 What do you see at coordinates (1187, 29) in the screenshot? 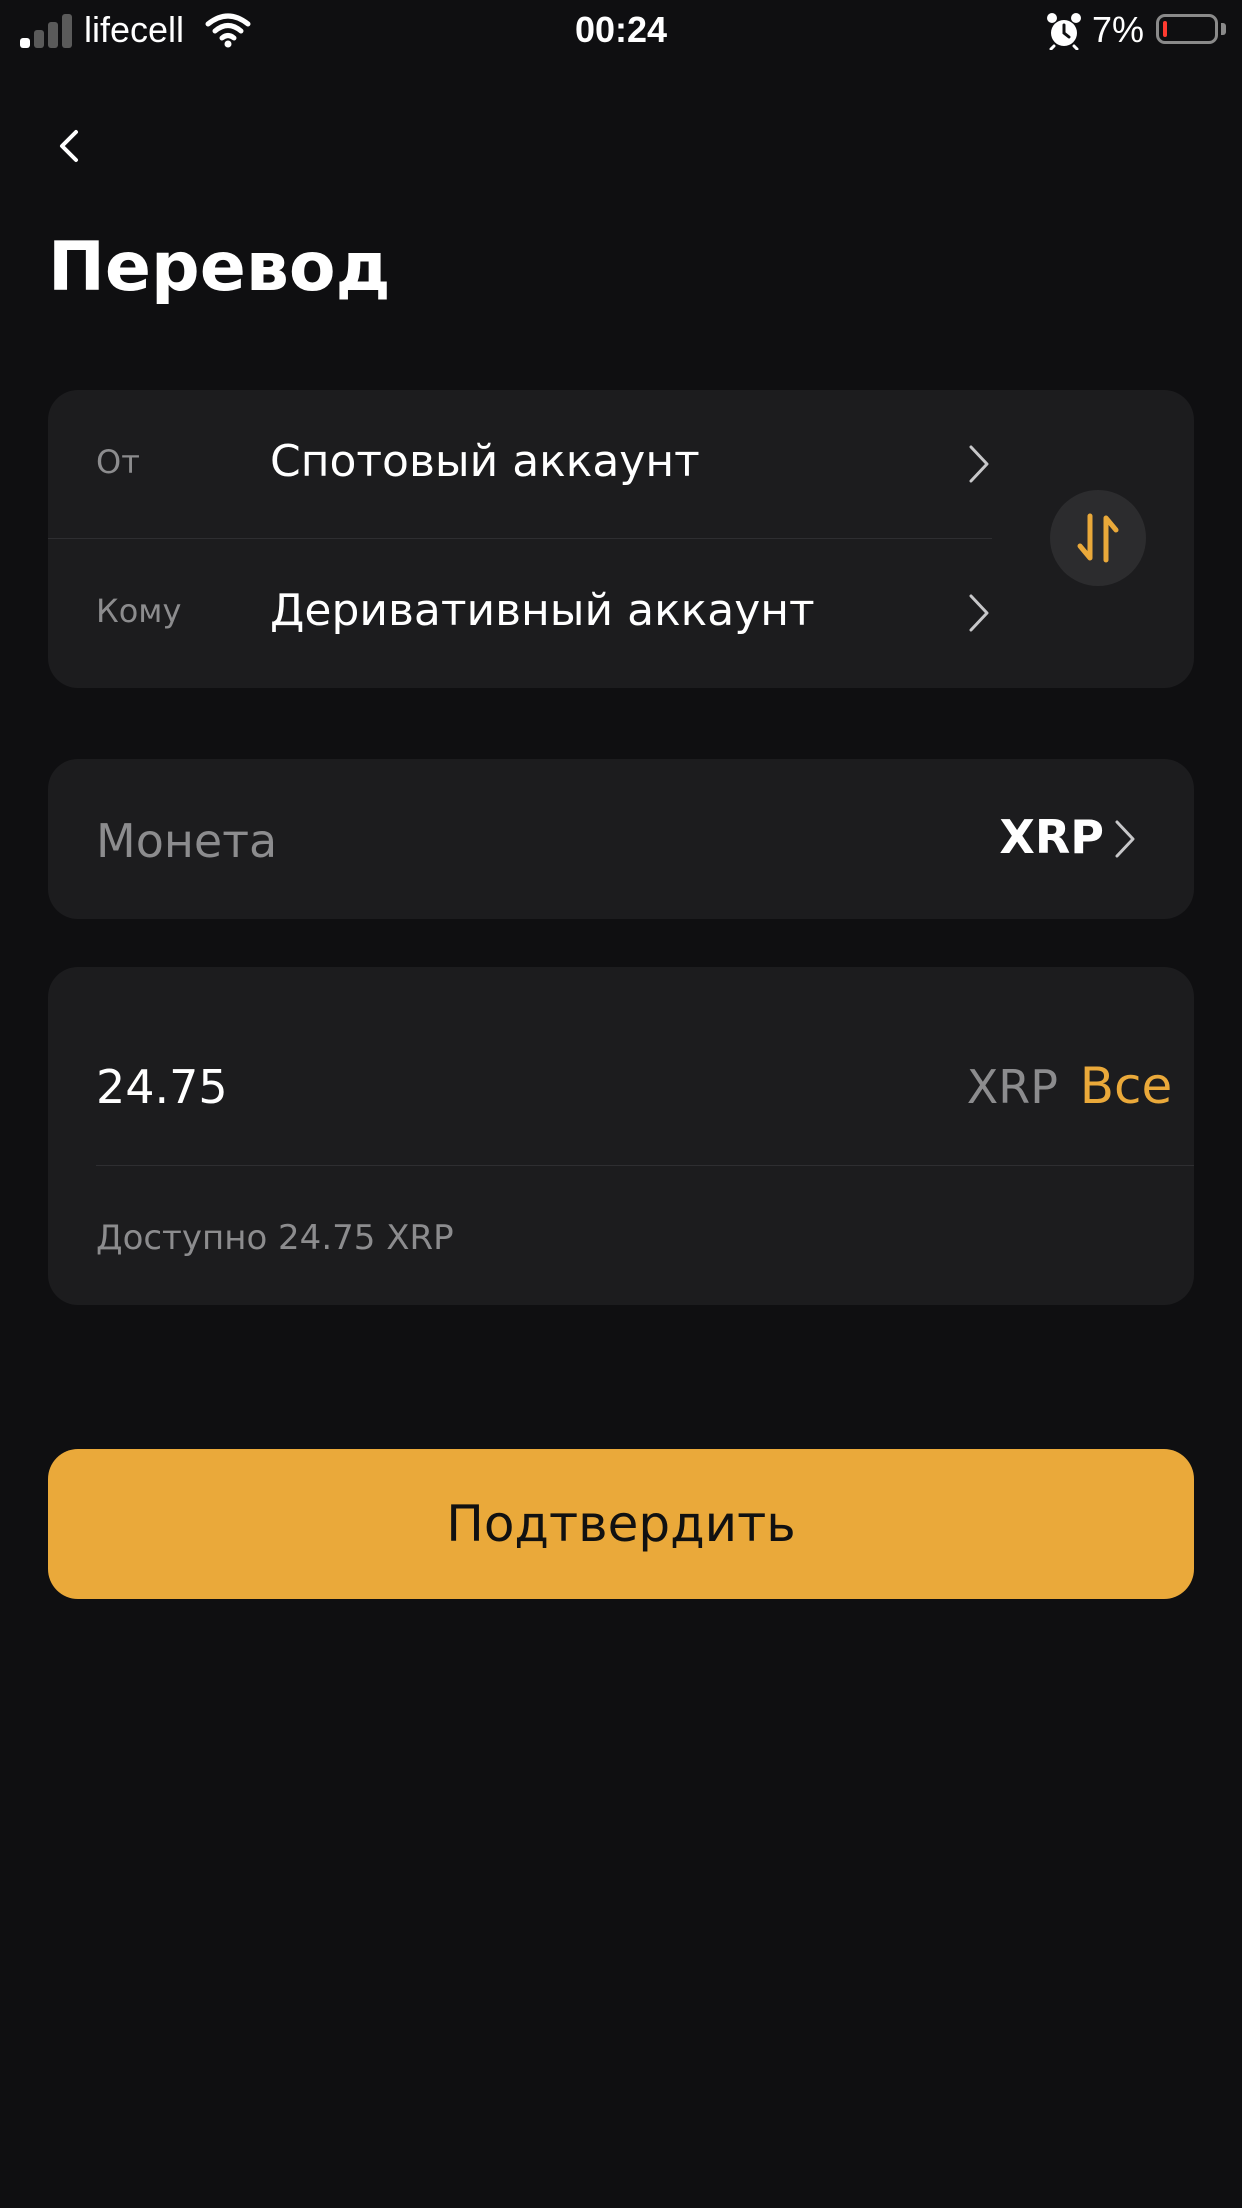
I see `battery-icon` at bounding box center [1187, 29].